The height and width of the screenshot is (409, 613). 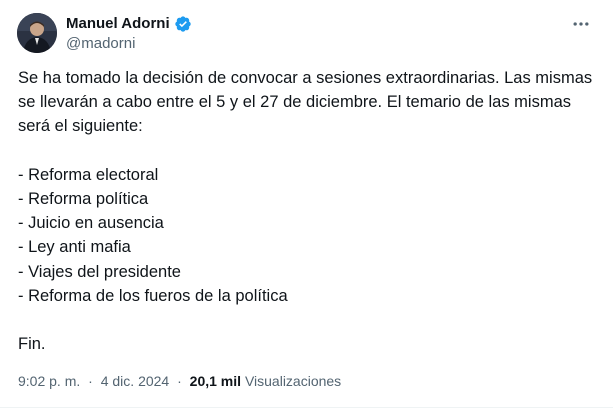 What do you see at coordinates (32, 344) in the screenshot?
I see `tweet-closing: Fin.` at bounding box center [32, 344].